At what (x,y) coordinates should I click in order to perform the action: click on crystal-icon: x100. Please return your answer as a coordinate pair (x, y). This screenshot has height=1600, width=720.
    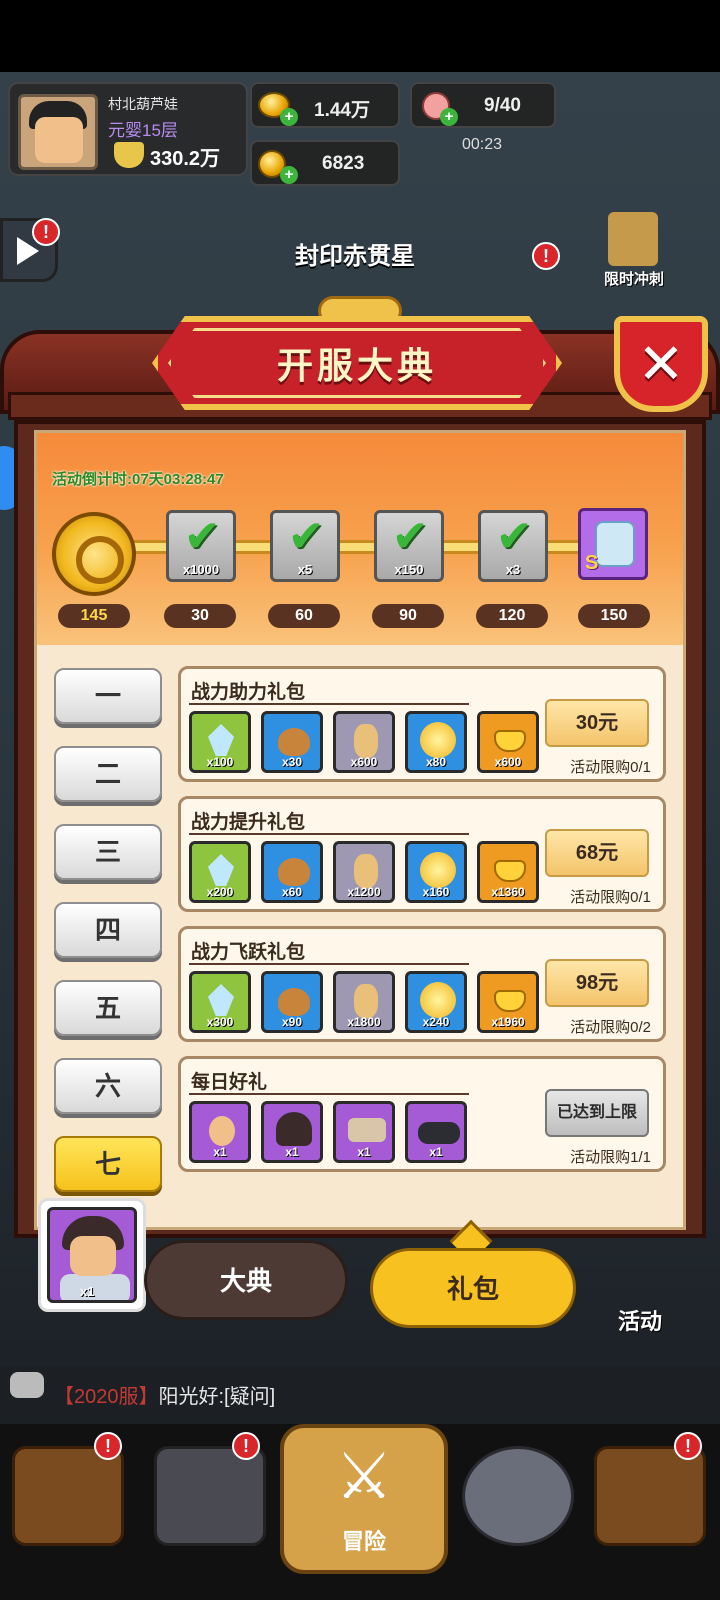
    Looking at the image, I should click on (220, 742).